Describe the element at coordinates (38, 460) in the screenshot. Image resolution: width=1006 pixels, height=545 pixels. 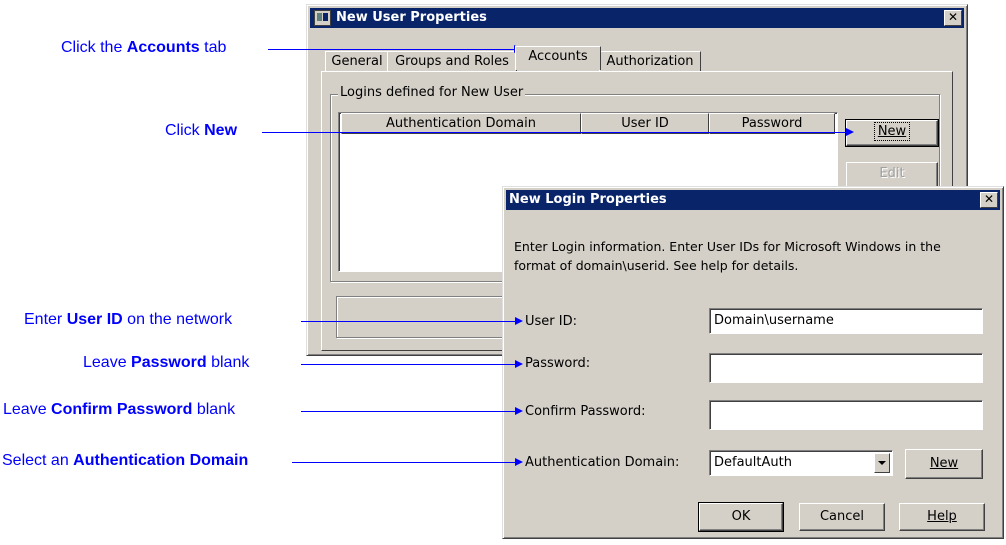
I see `annotation-domain-pre: Select an` at that location.